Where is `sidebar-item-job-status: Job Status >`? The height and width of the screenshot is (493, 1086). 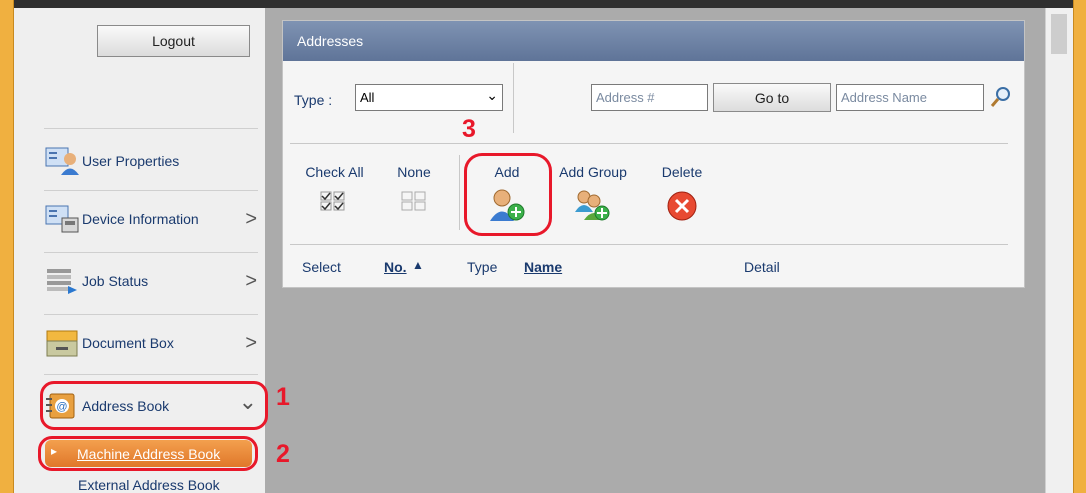
sidebar-item-job-status: Job Status > is located at coordinates (154, 281).